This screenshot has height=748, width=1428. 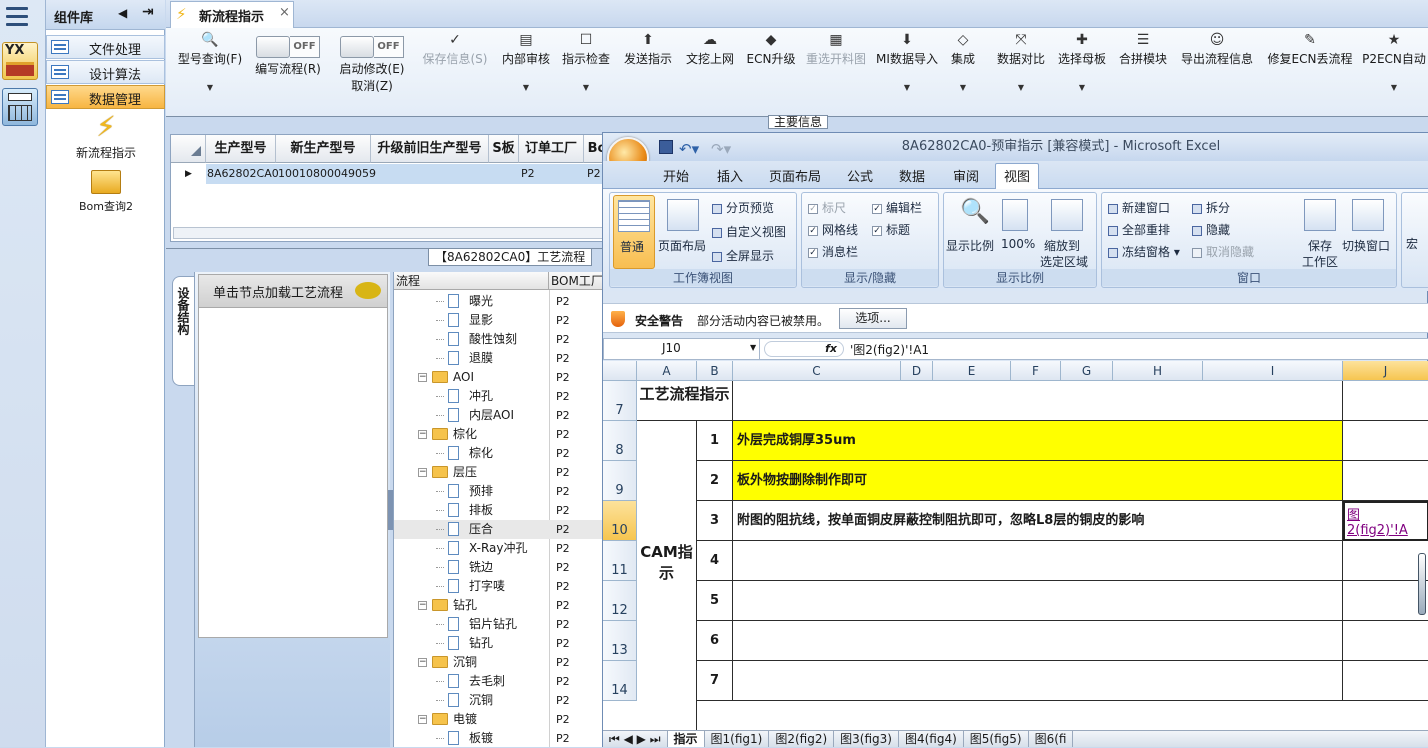 I want to click on tree-node: − 沉铜 P2, so click(x=498, y=662).